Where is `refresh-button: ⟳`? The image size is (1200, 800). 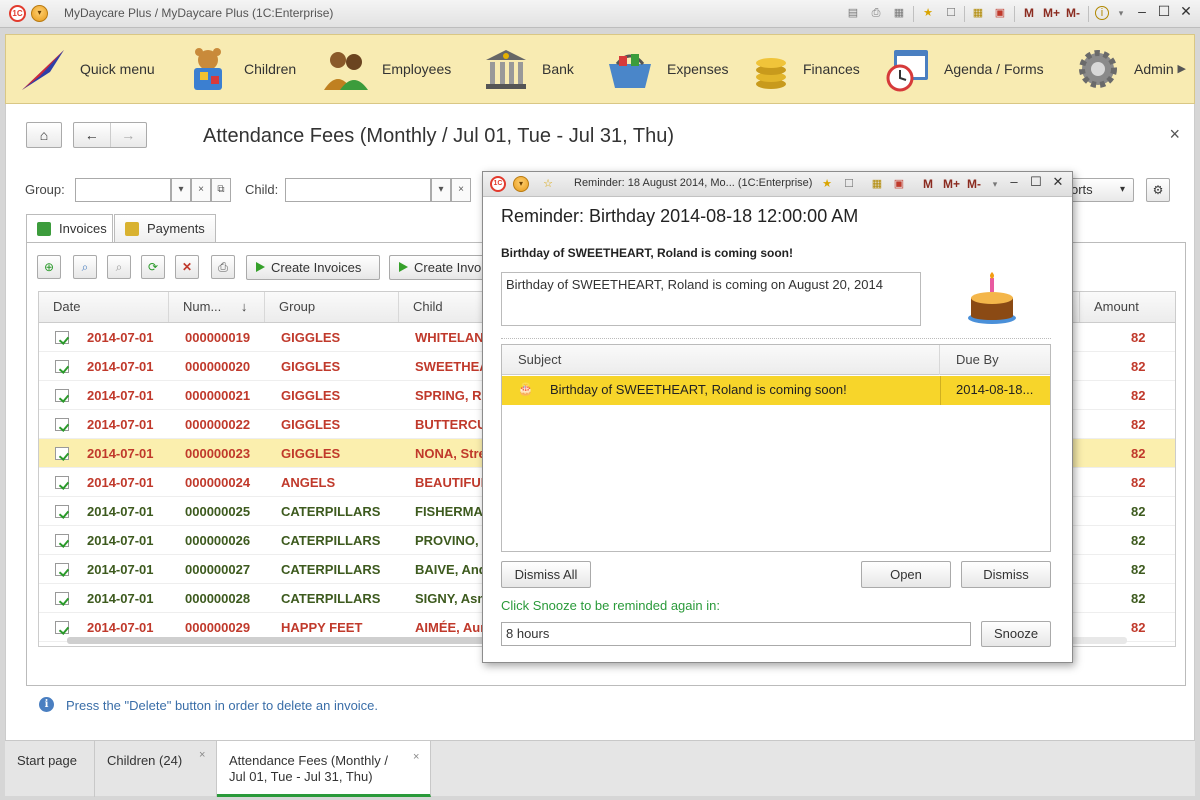
refresh-button: ⟳ is located at coordinates (153, 267).